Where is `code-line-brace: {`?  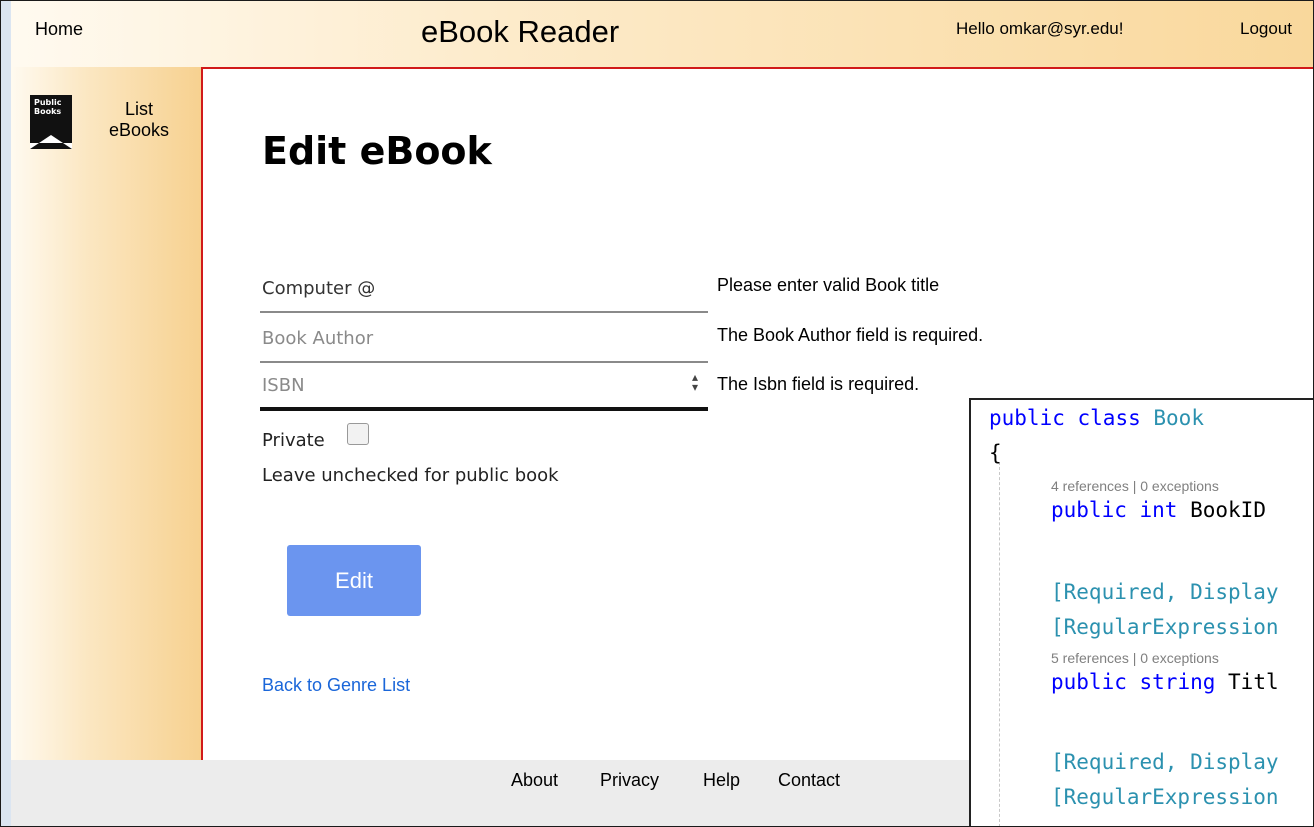 code-line-brace: { is located at coordinates (995, 453).